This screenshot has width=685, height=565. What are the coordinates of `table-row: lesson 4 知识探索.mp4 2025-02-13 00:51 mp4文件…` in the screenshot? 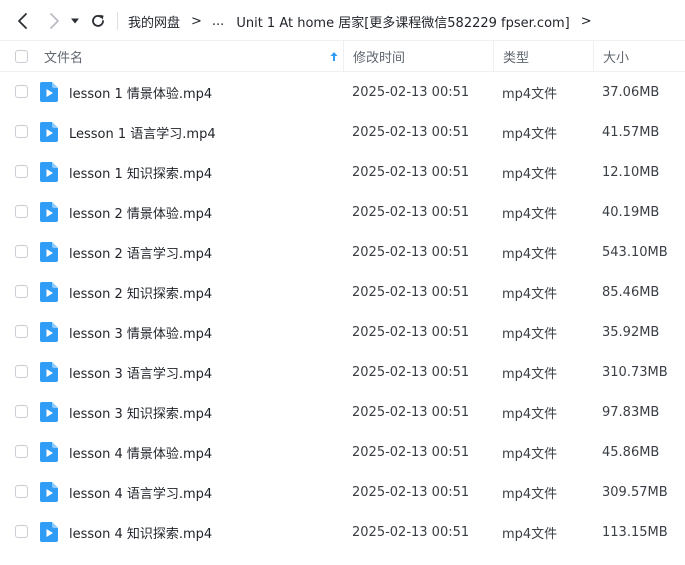 It's located at (342, 532).